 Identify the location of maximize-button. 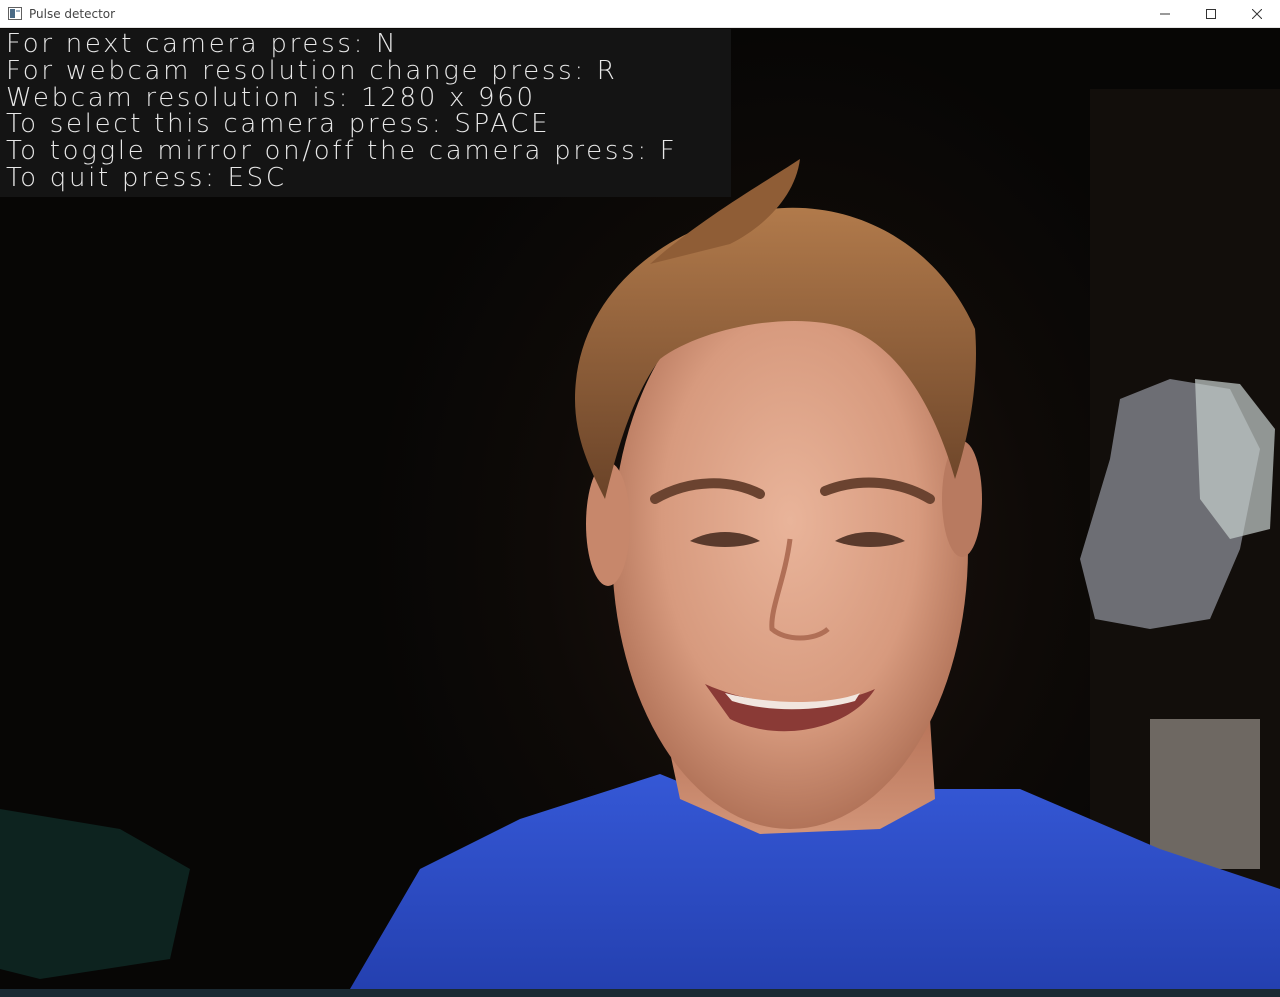
(1211, 14).